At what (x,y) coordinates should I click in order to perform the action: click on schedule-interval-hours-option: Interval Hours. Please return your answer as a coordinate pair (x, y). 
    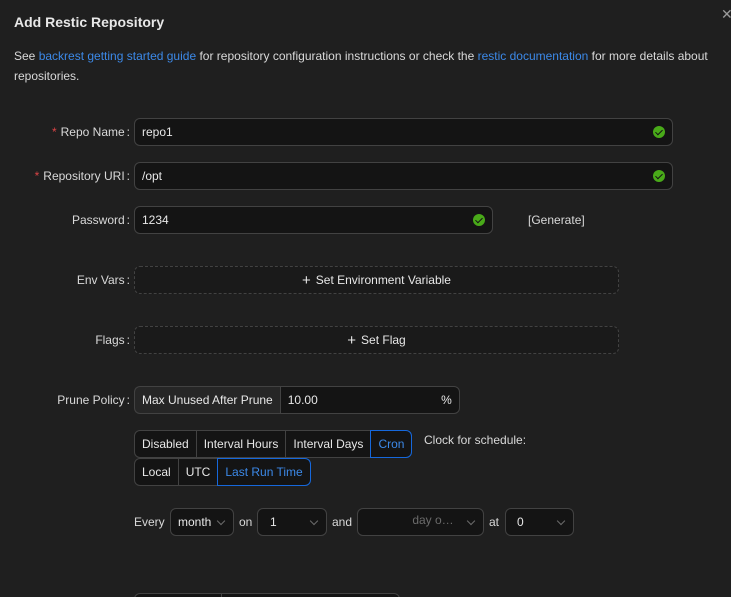
    Looking at the image, I should click on (241, 444).